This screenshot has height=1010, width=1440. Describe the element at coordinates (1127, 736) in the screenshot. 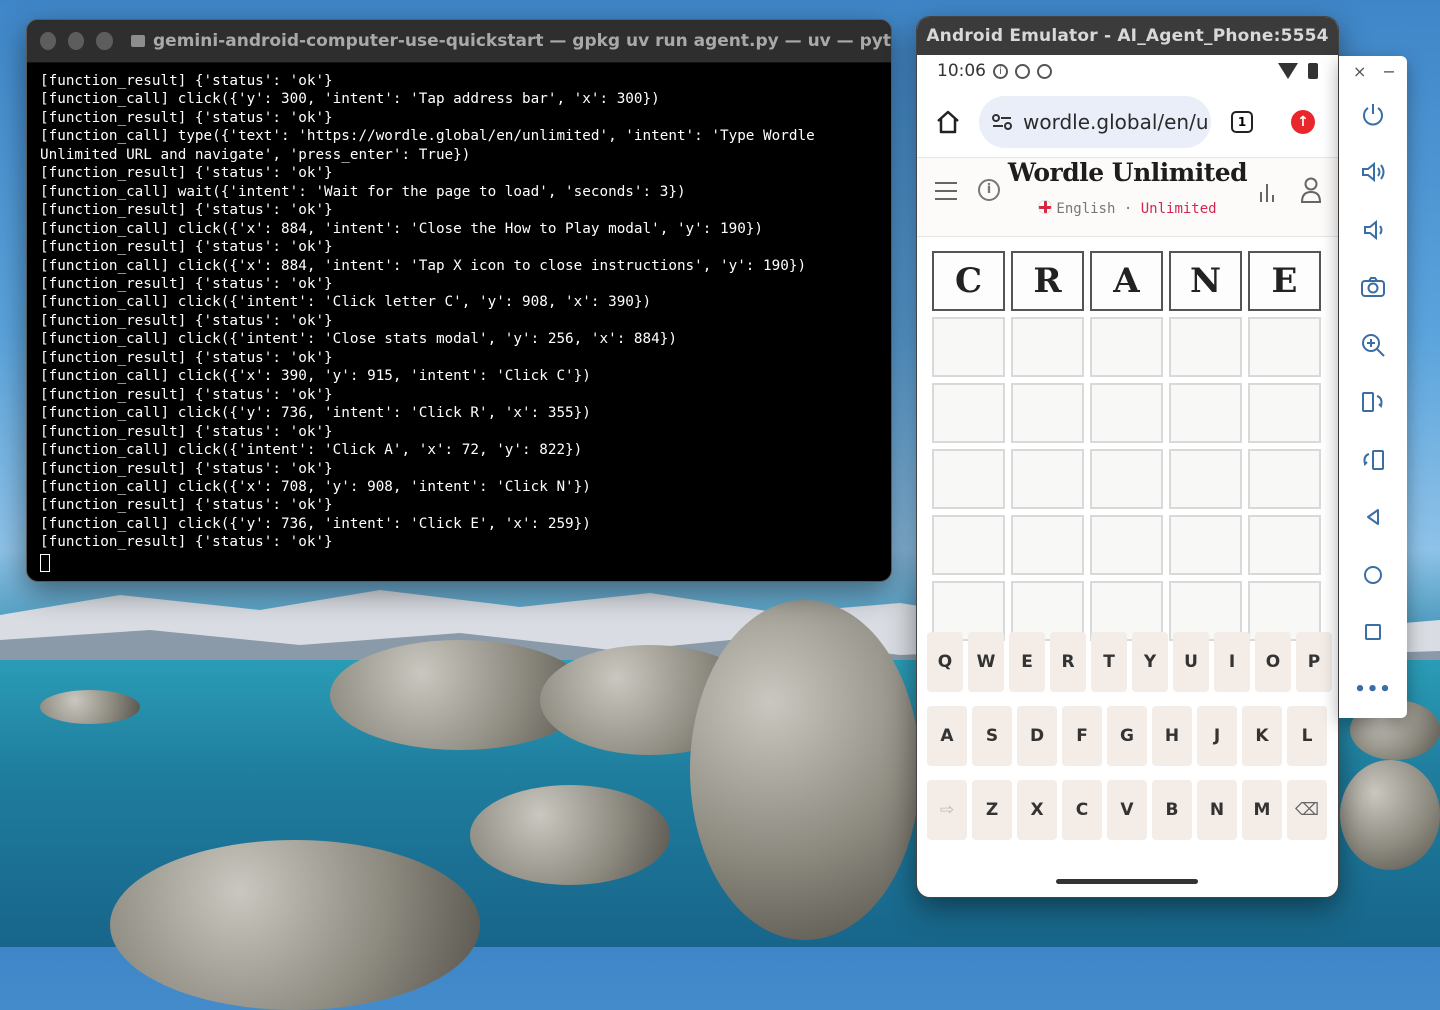

I see `key-g: G` at that location.